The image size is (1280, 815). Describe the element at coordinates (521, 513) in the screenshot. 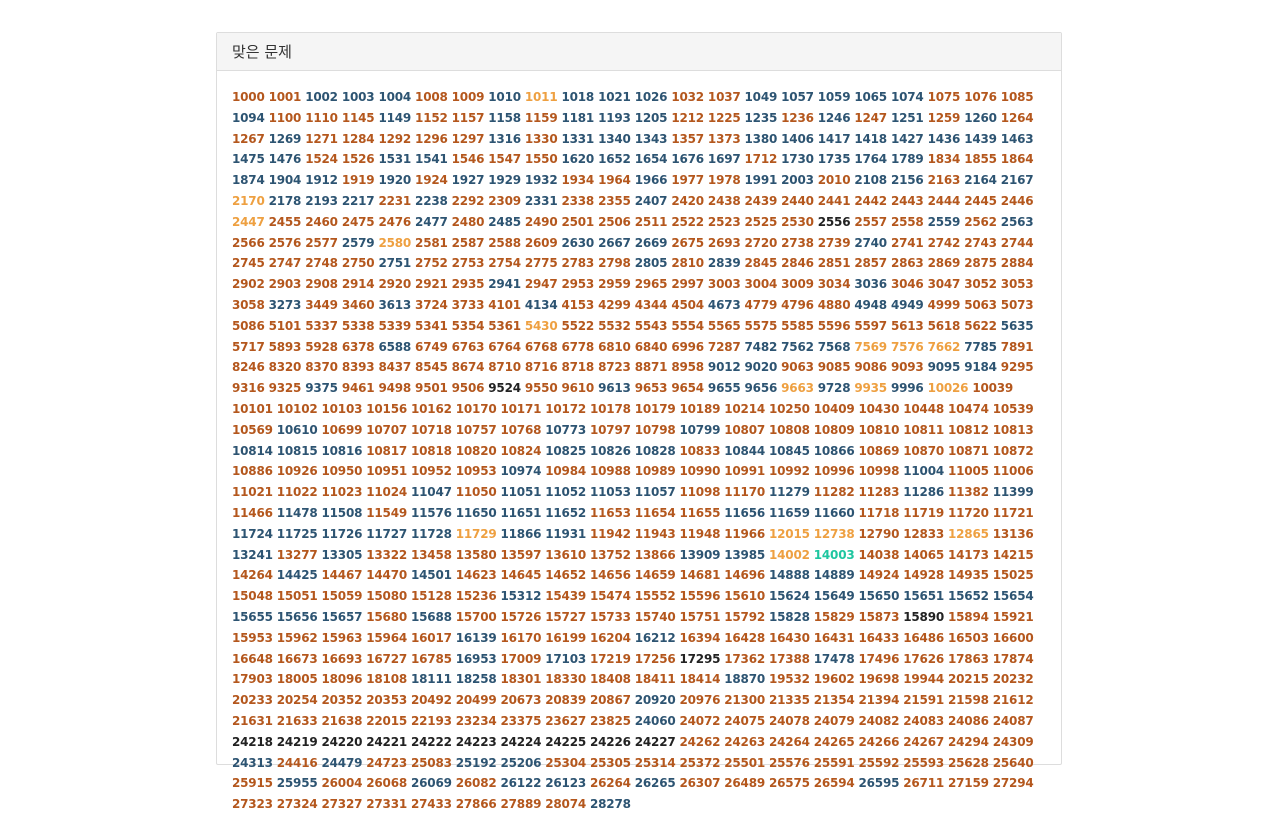

I see `problem-link: 11651` at that location.